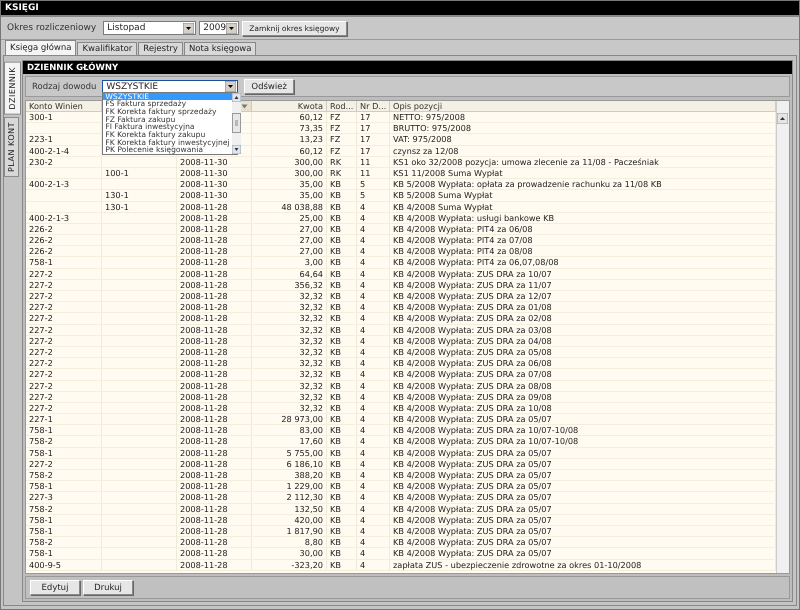 Image resolution: width=800 pixels, height=610 pixels. Describe the element at coordinates (304, 497) in the screenshot. I see `table-cell: 2 112,30` at that location.